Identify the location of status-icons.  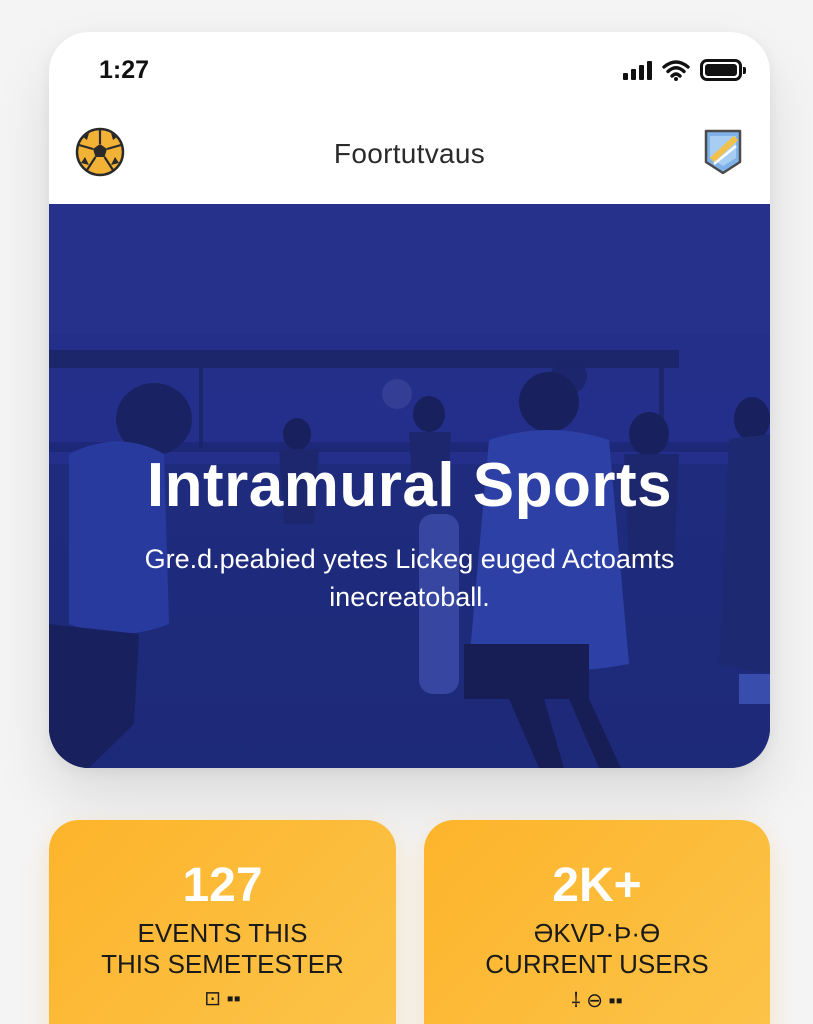
(684, 70).